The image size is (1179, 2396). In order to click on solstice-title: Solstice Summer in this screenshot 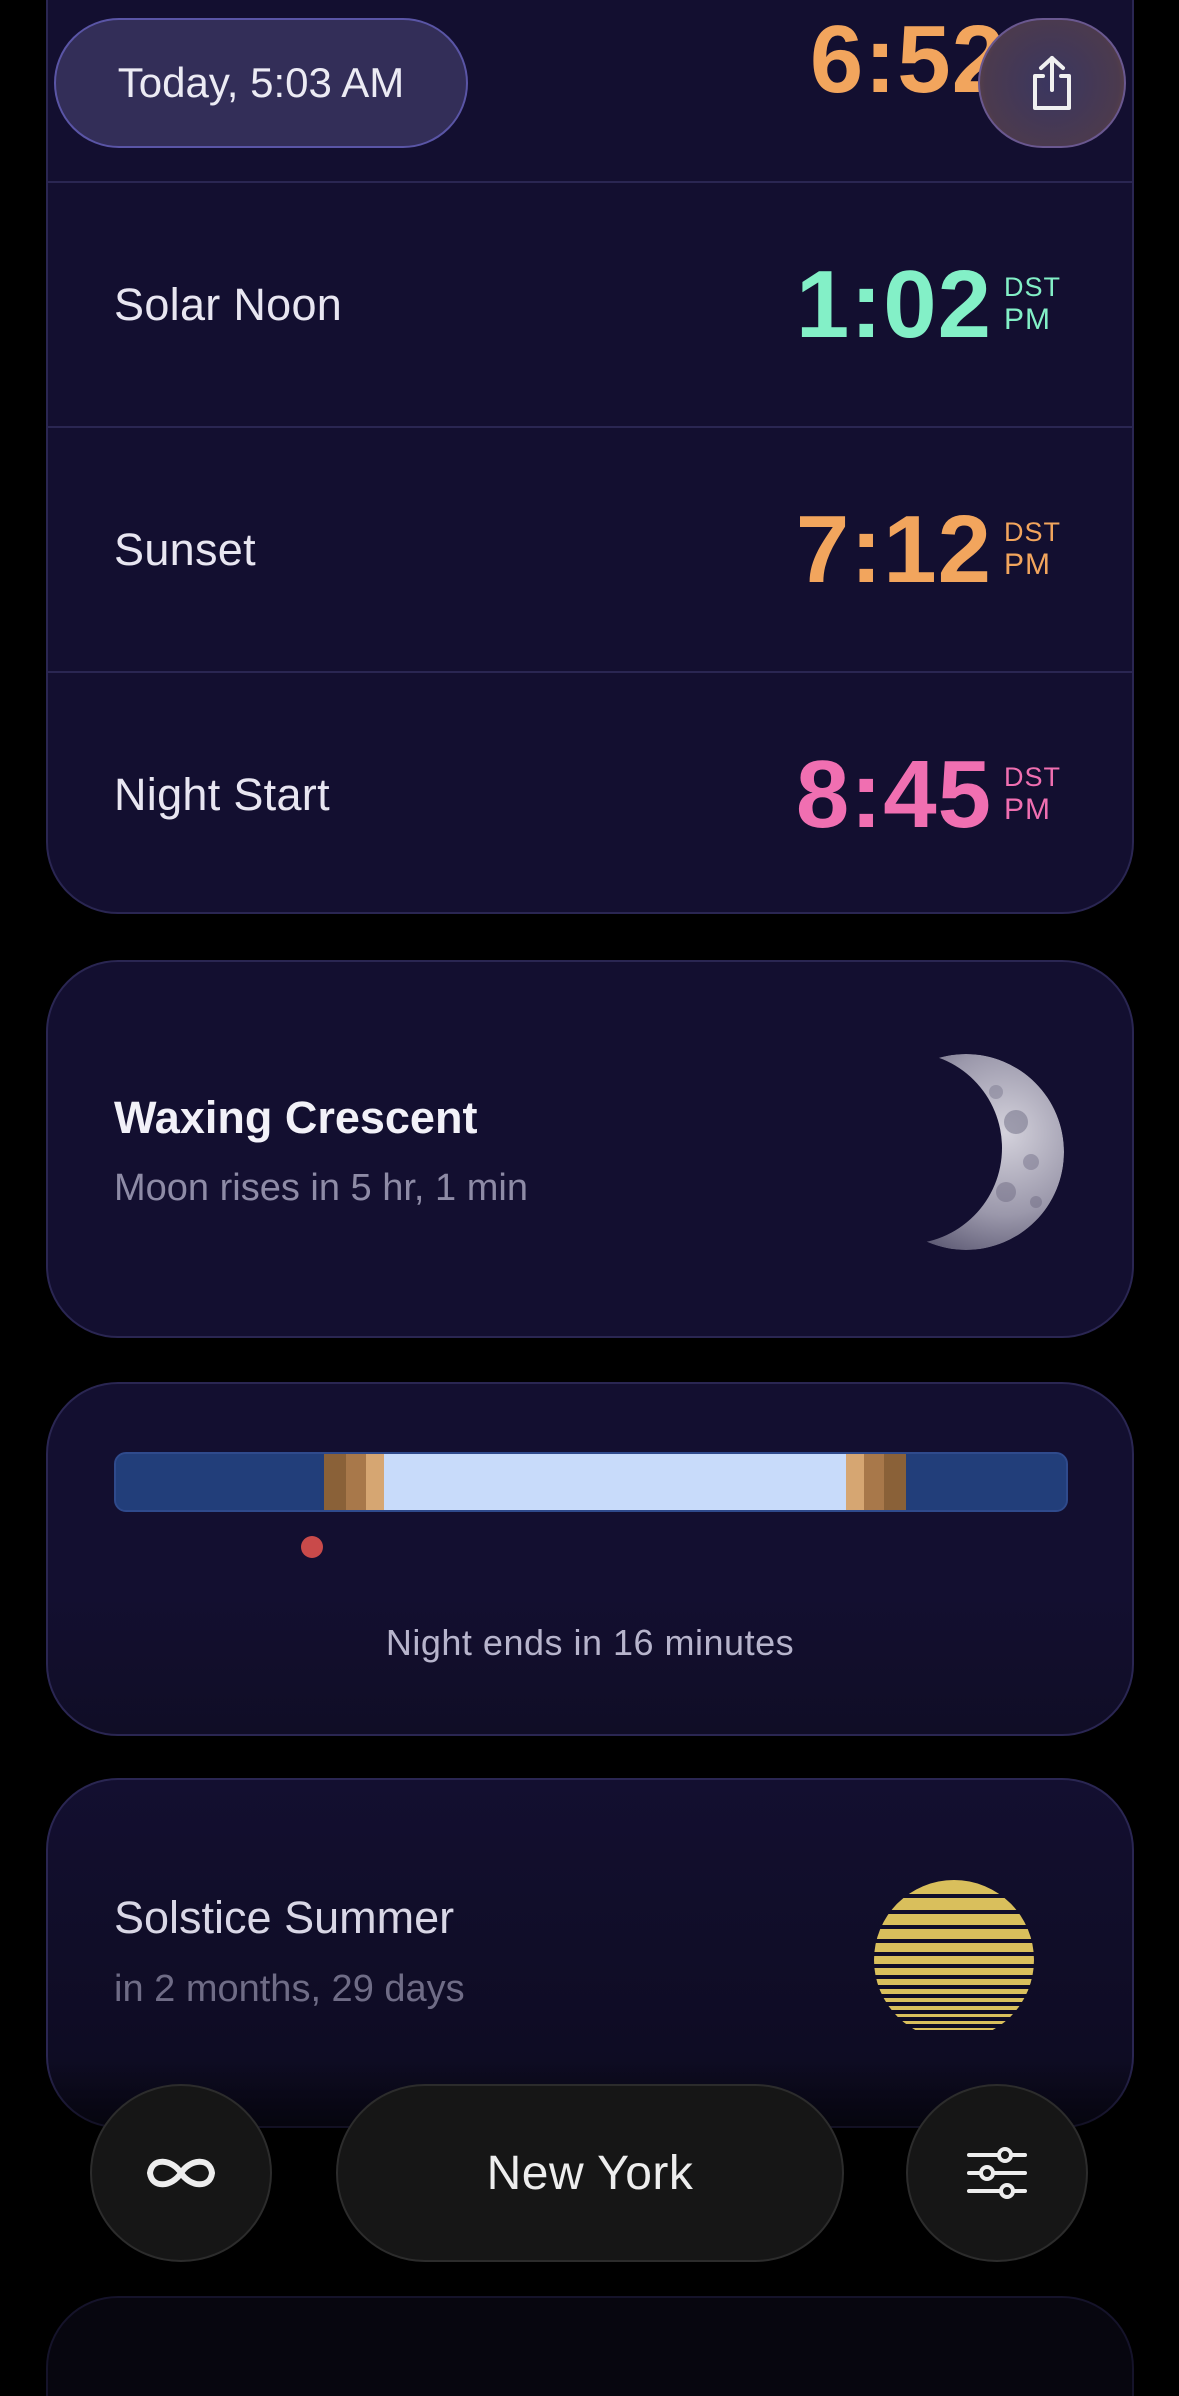, I will do `click(284, 1917)`.